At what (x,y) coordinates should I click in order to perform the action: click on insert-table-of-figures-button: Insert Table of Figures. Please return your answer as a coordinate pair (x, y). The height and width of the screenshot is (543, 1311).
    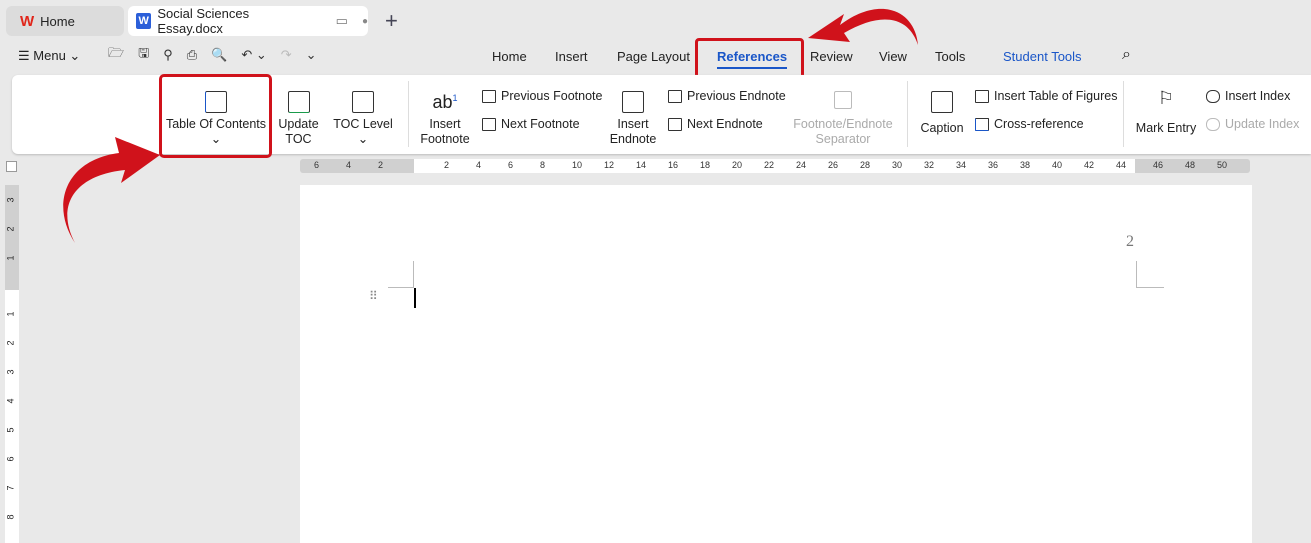
    Looking at the image, I should click on (1046, 96).